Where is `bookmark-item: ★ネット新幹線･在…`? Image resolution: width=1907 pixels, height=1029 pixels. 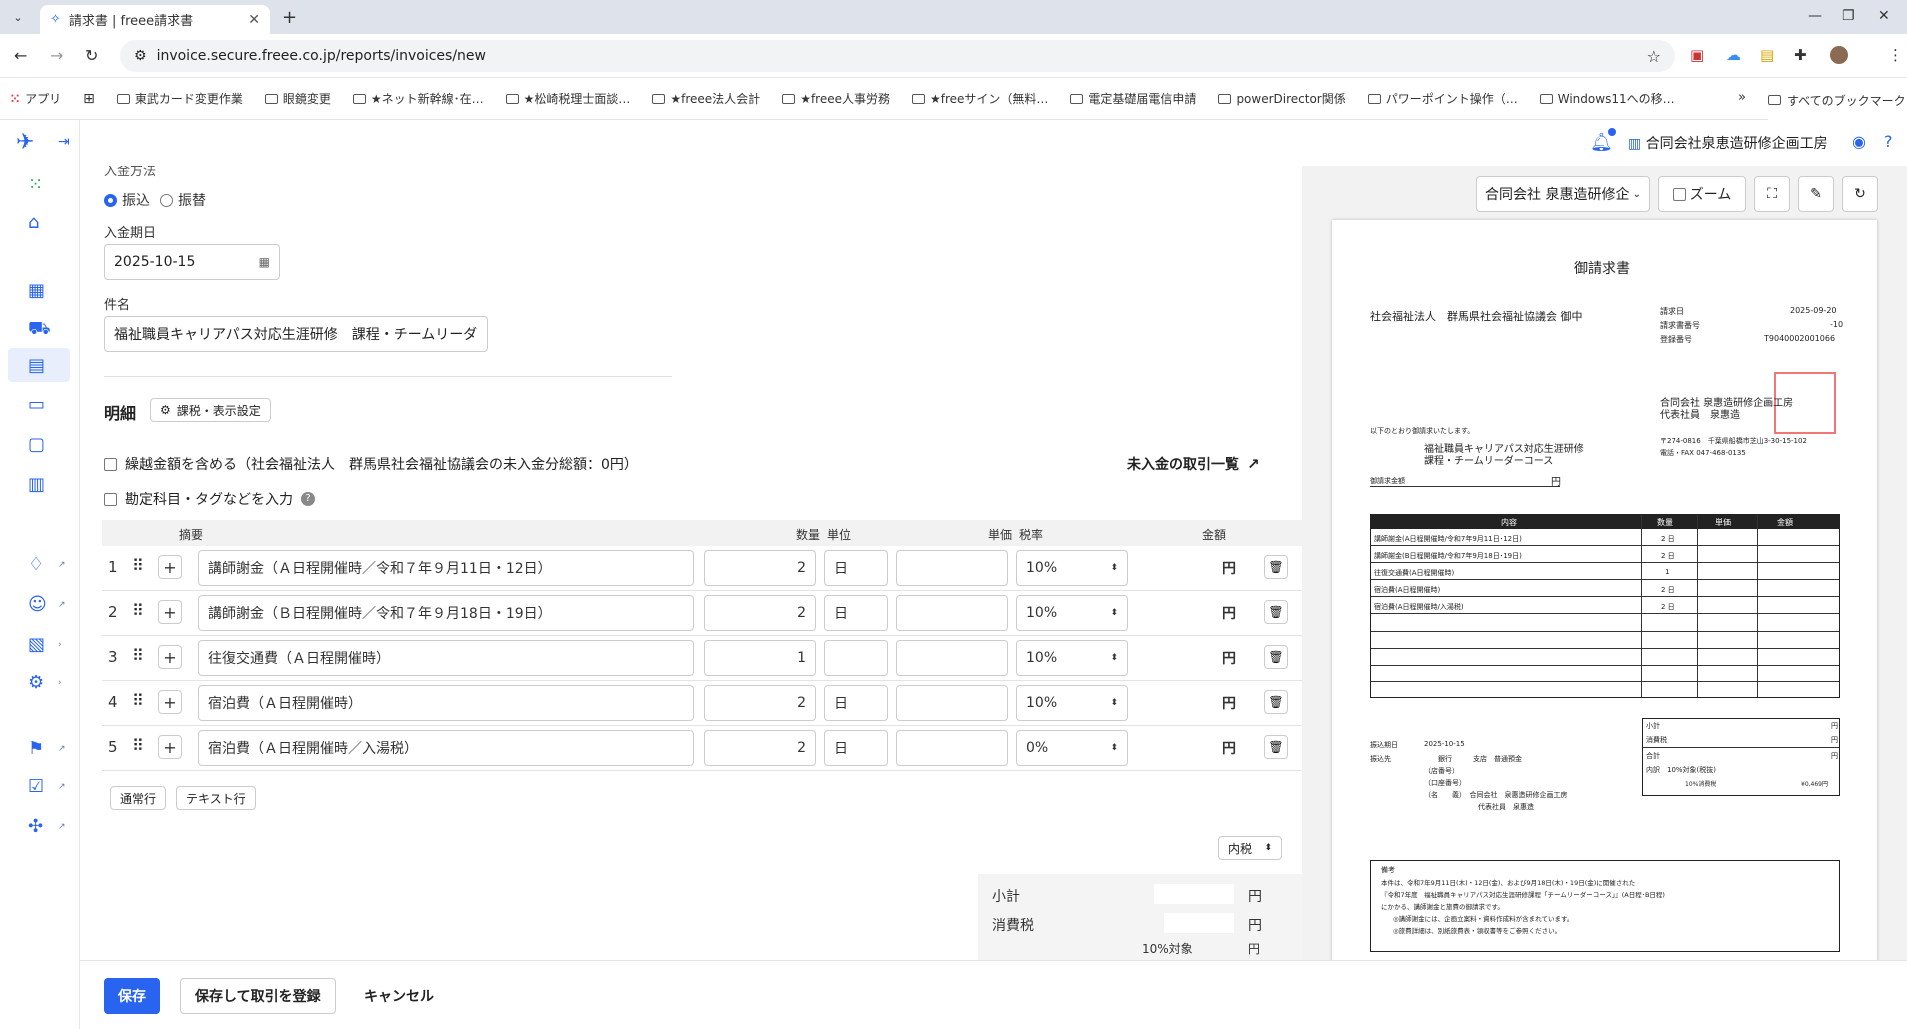
bookmark-item: ★ネット新幹線･在… is located at coordinates (418, 98).